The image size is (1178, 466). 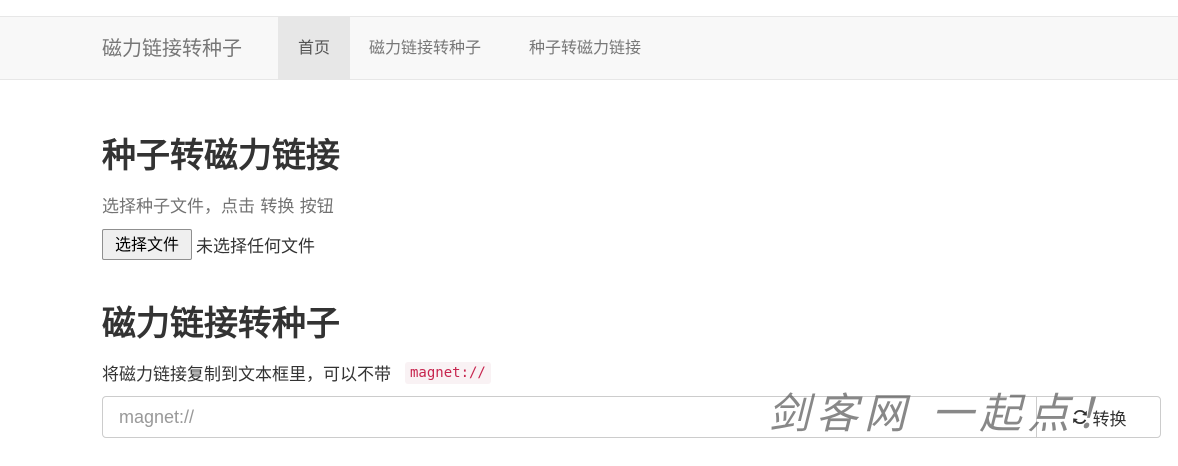 I want to click on magnet-code-hint: magnet://, so click(x=448, y=373).